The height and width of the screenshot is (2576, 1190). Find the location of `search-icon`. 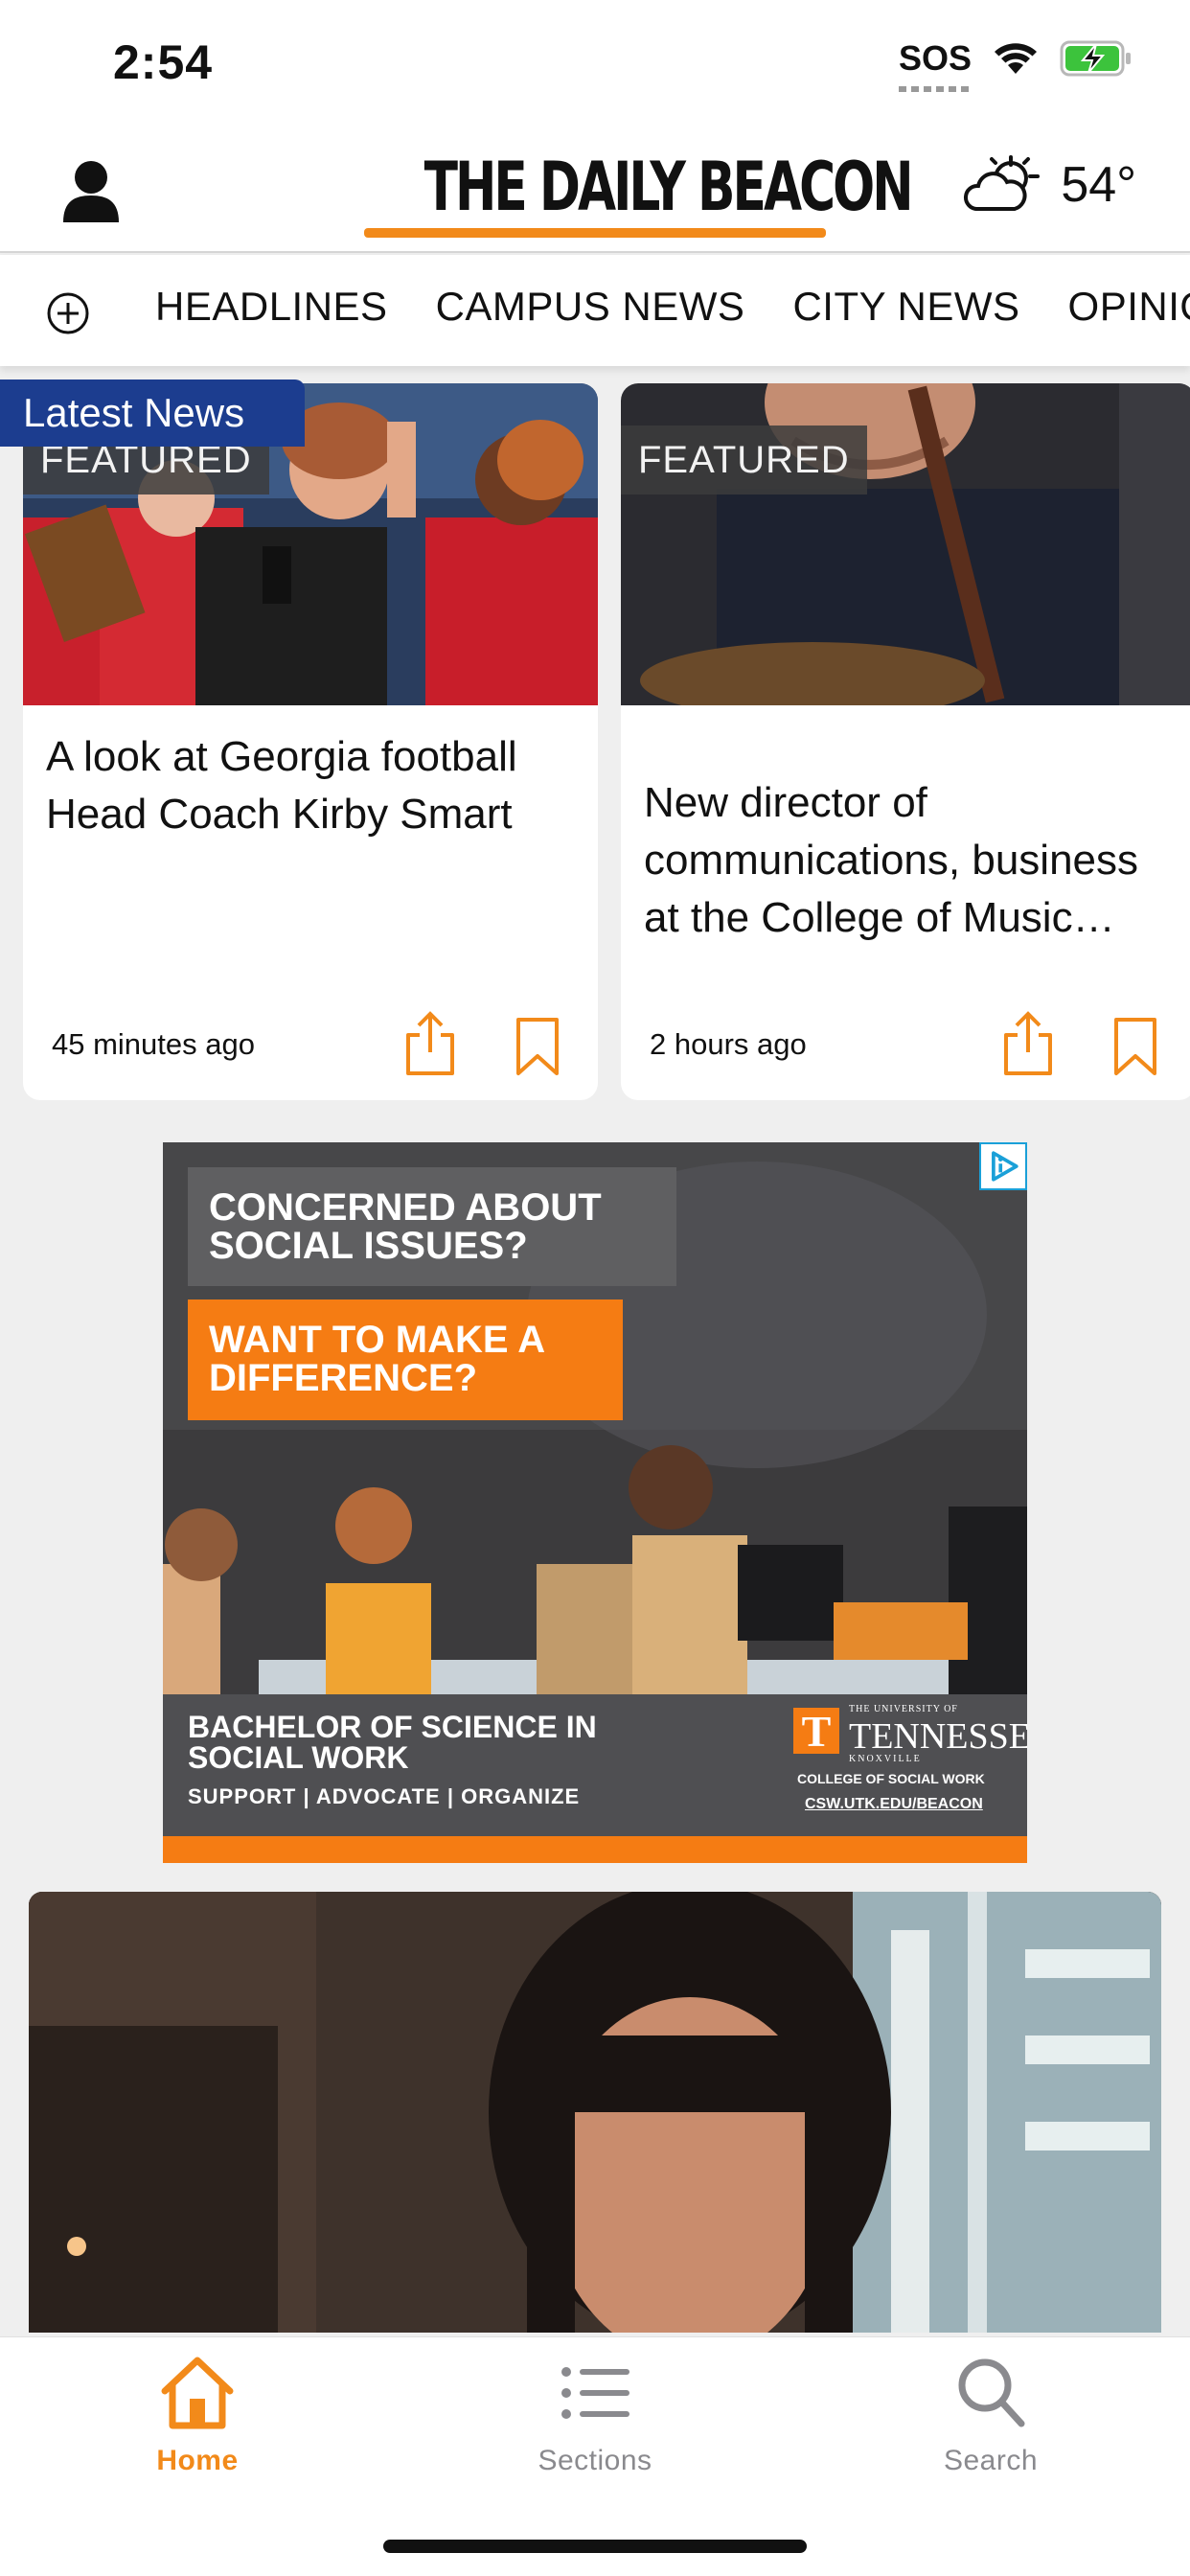

search-icon is located at coordinates (991, 2392).